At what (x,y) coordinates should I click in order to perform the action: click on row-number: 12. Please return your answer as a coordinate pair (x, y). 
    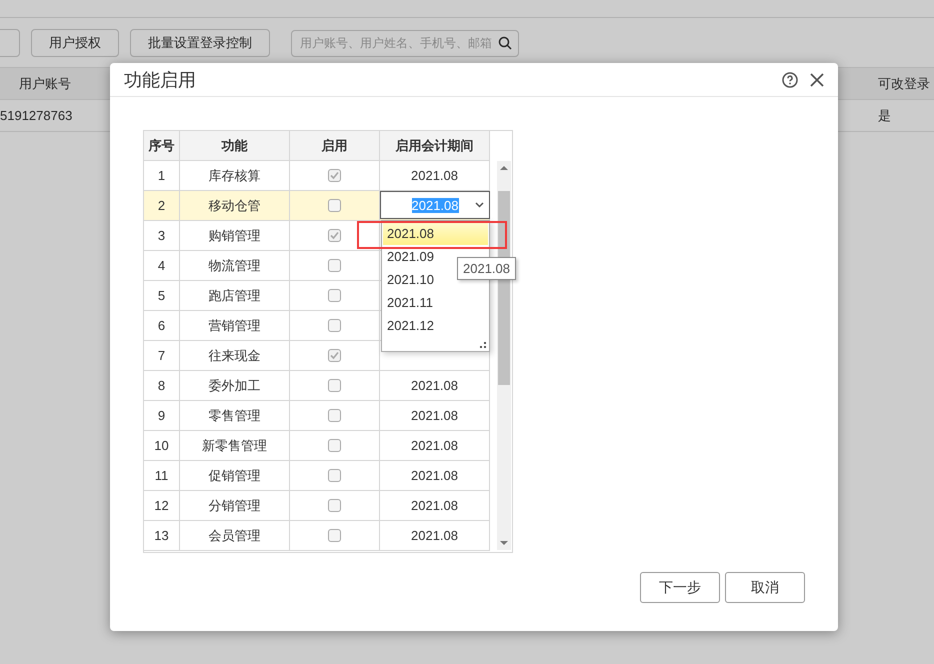
    Looking at the image, I should click on (161, 505).